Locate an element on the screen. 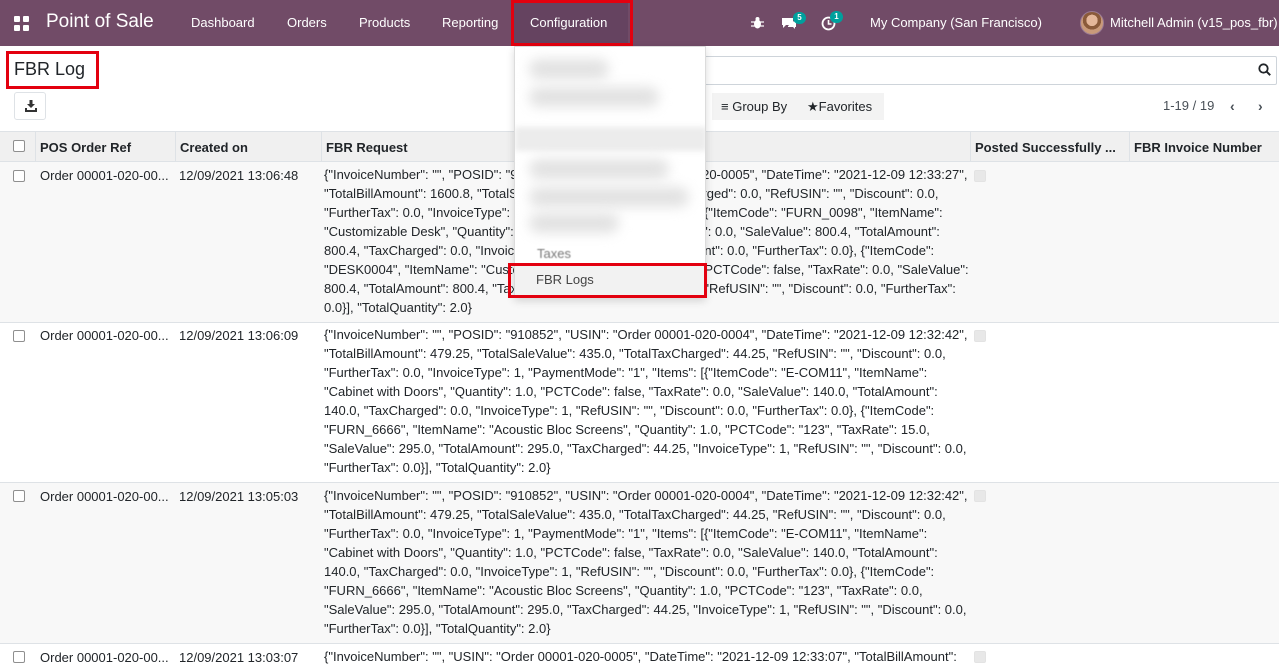 The height and width of the screenshot is (668, 1279). menu-dashboard: Dashboard is located at coordinates (223, 22).